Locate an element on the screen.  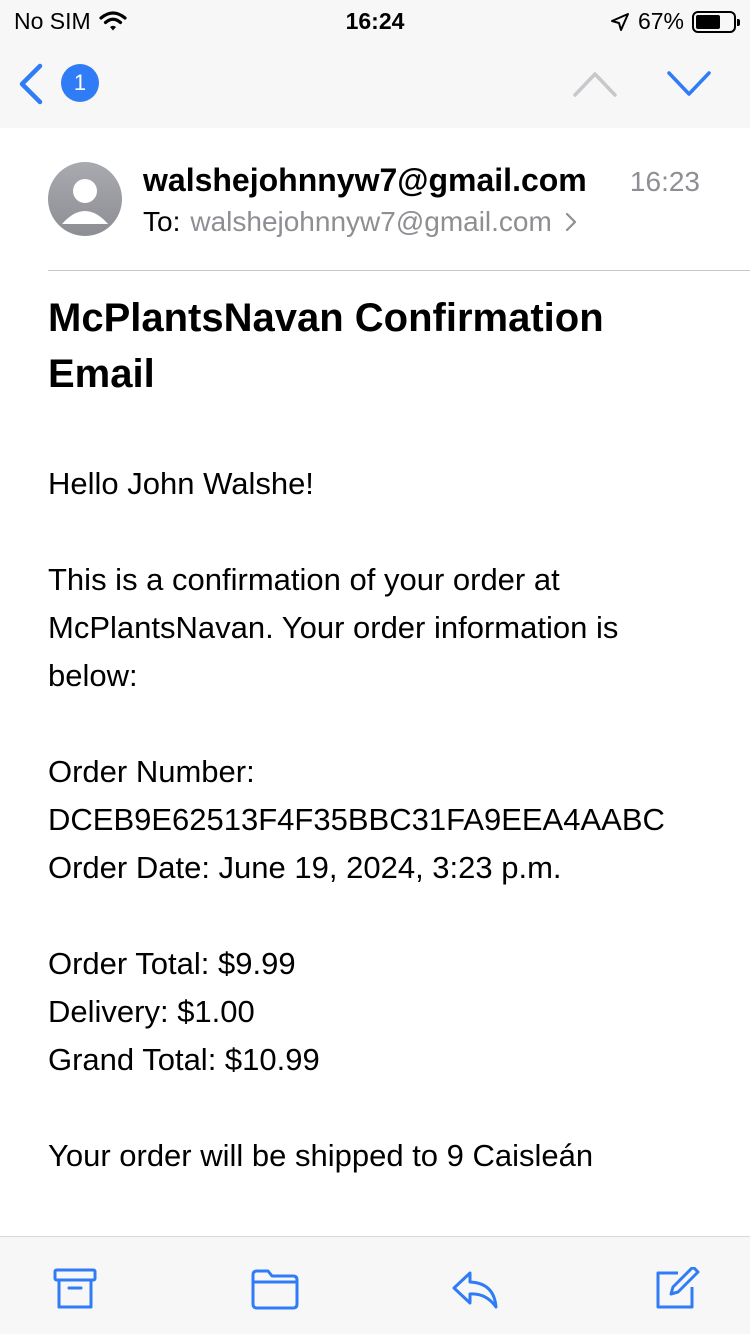
battery-percent: 67% is located at coordinates (660, 21).